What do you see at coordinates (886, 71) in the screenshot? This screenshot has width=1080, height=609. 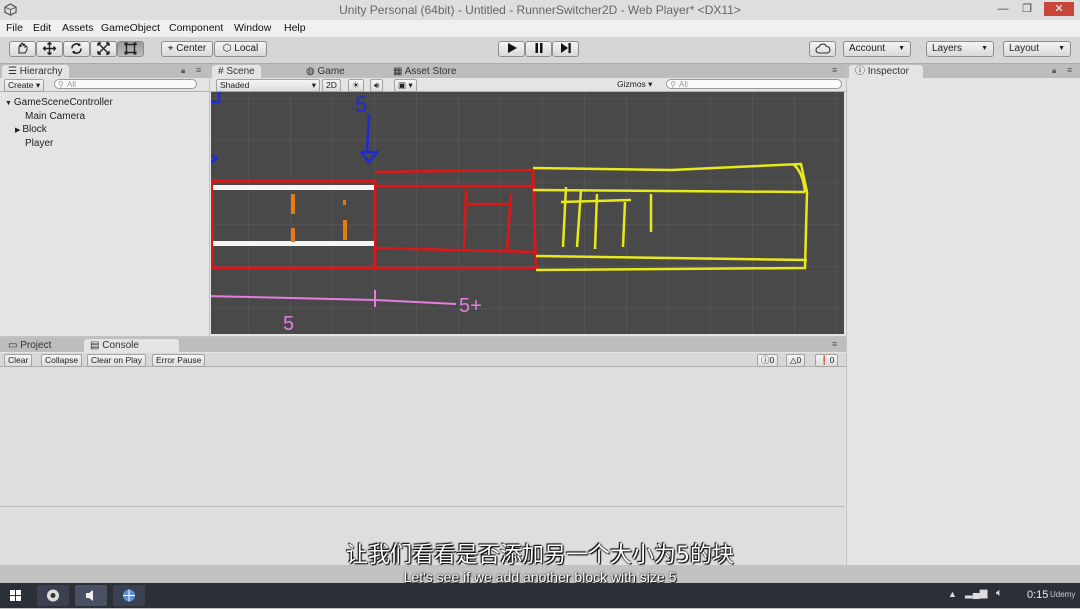 I see `tab-inspector: ⓘ Inspector` at bounding box center [886, 71].